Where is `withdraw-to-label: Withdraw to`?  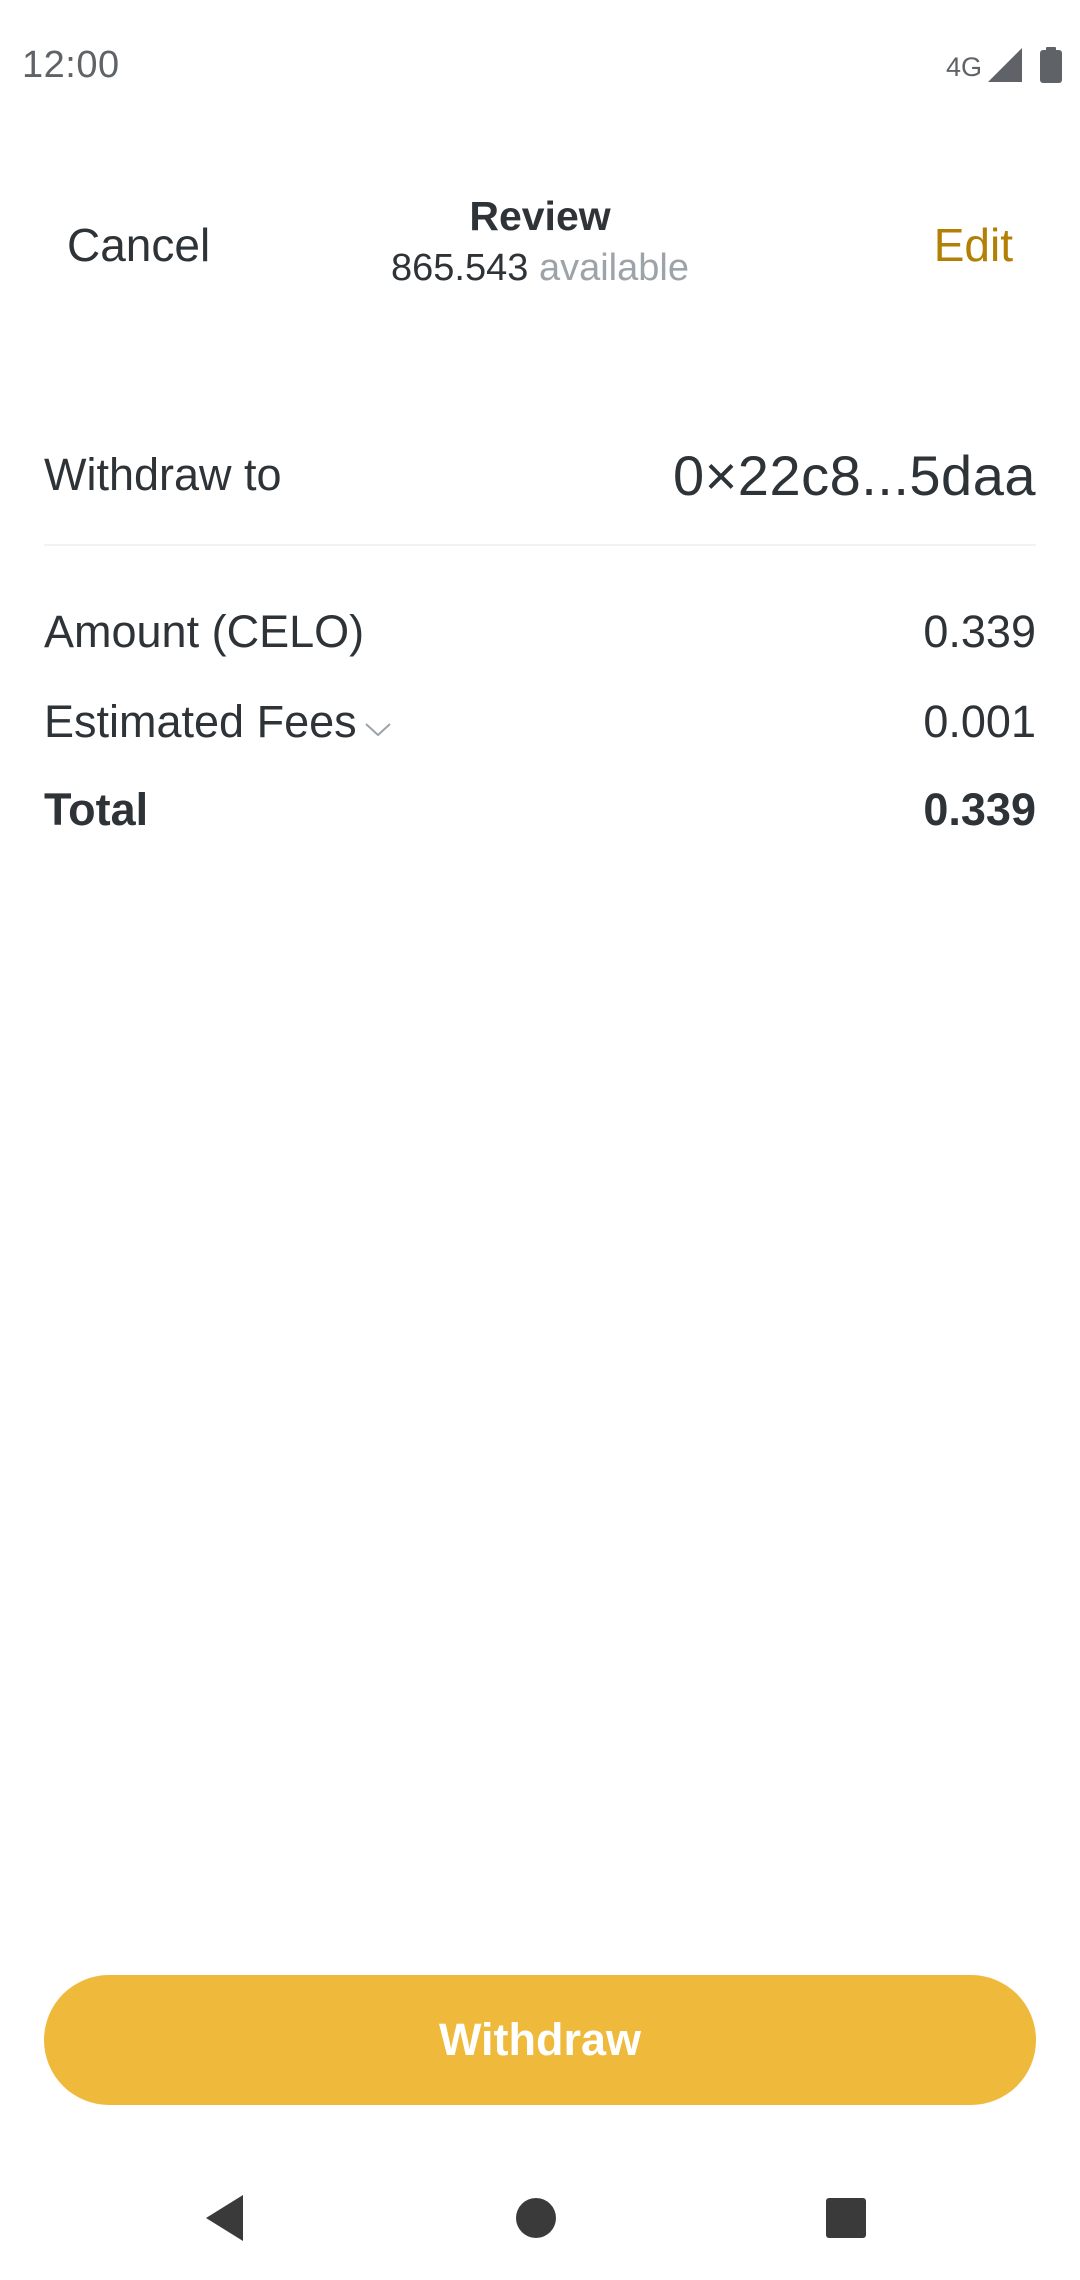
withdraw-to-label: Withdraw to is located at coordinates (163, 474).